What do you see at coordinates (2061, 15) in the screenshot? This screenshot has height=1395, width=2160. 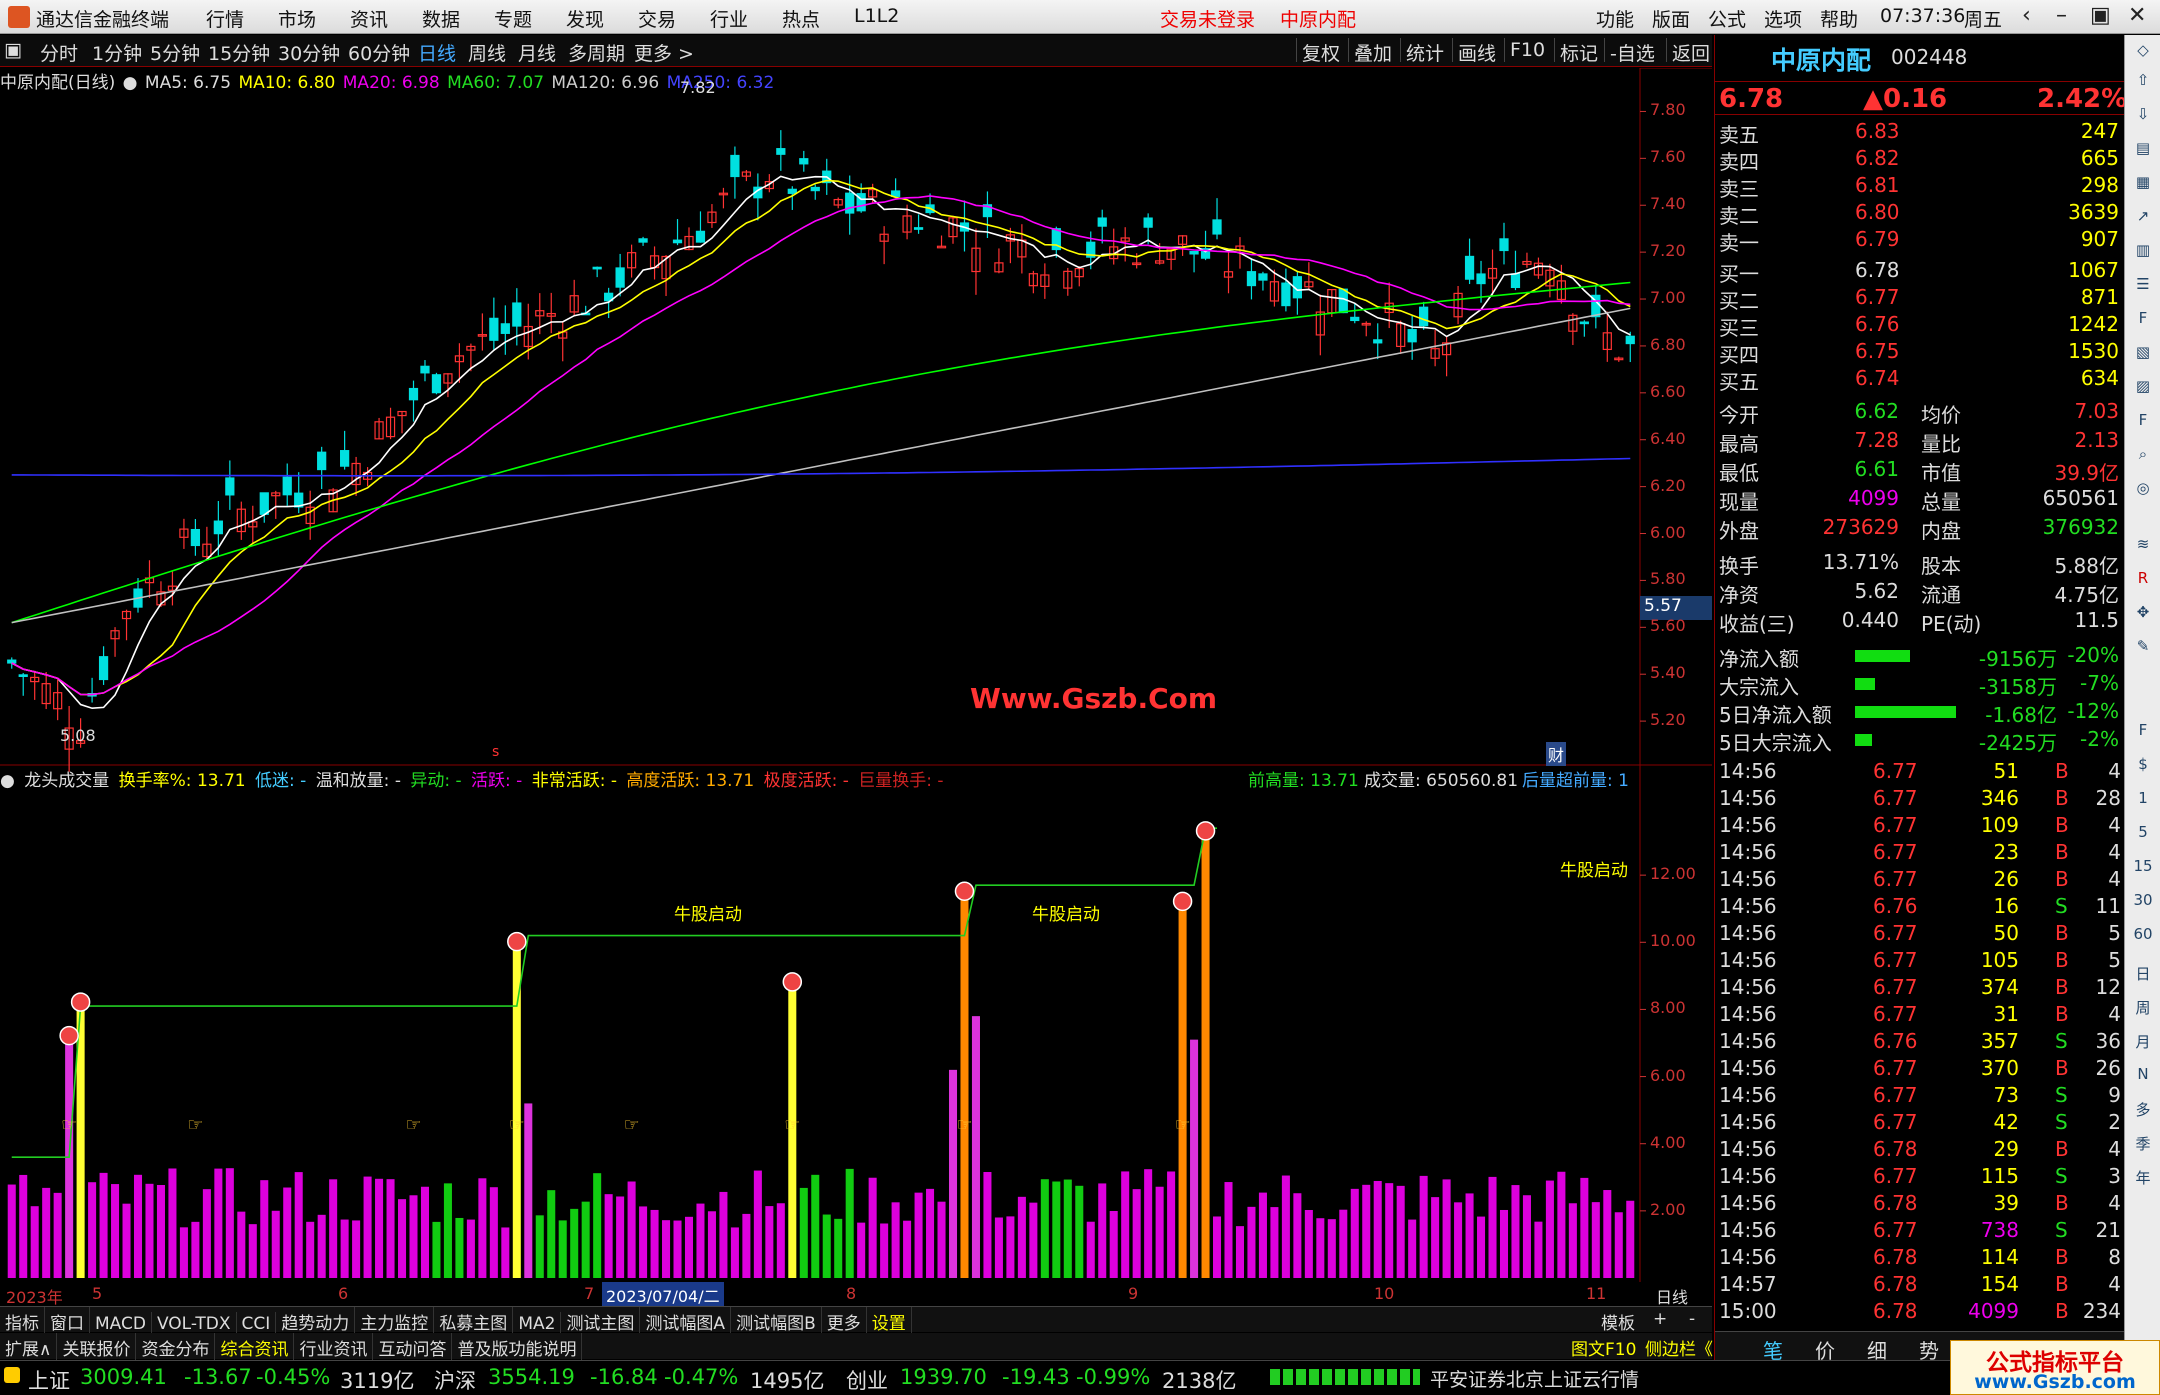 I see `minimize-icon: –` at bounding box center [2061, 15].